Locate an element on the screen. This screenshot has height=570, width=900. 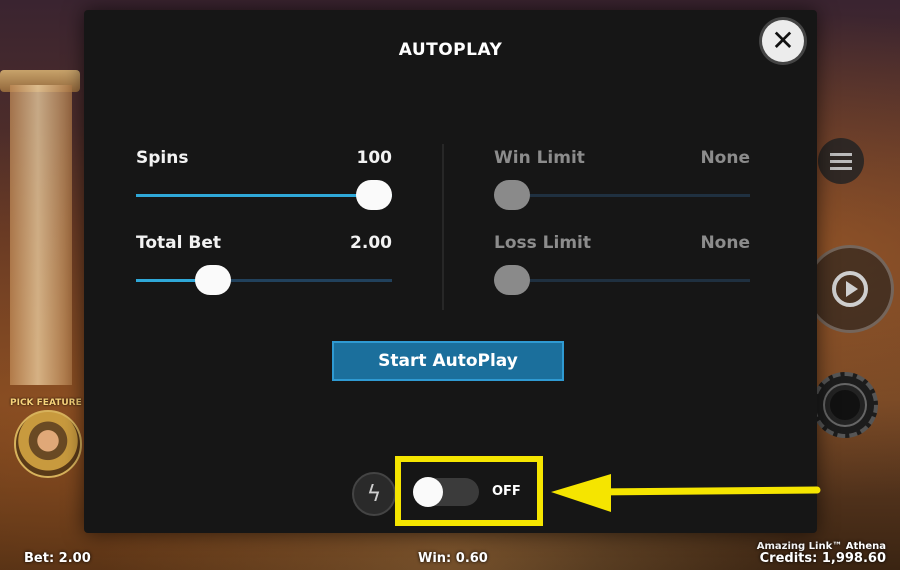
athena-portrait-icon is located at coordinates (48, 444).